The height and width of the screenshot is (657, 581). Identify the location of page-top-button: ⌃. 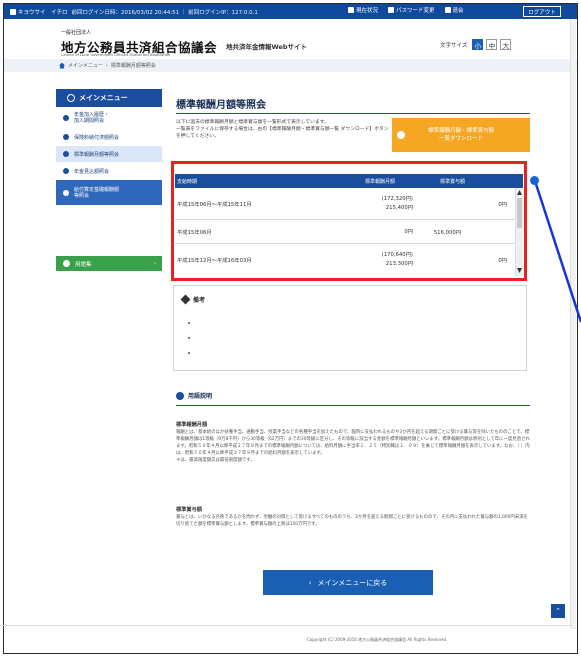
(558, 611).